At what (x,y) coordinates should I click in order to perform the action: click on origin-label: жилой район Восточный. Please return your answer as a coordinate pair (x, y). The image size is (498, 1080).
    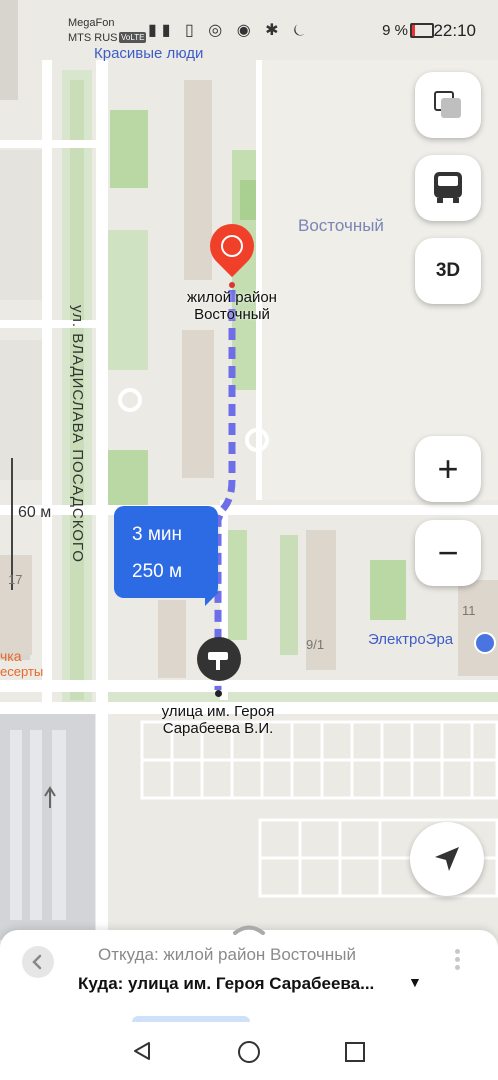
    Looking at the image, I should click on (232, 306).